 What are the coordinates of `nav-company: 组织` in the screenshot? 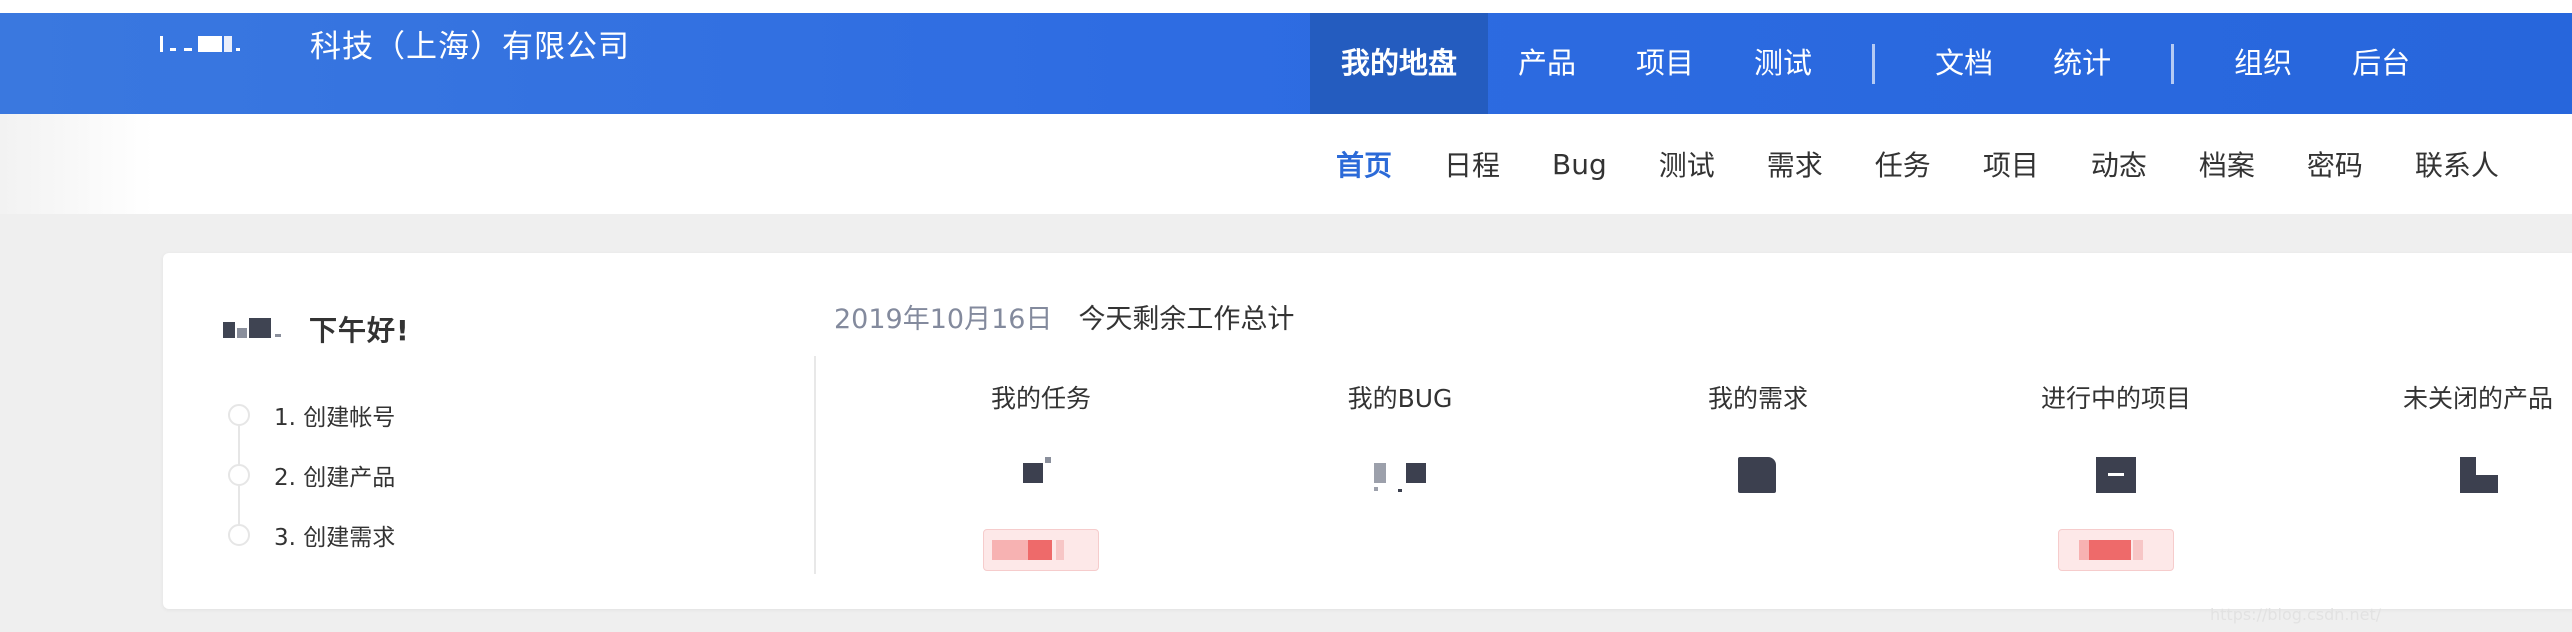 It's located at (2263, 63).